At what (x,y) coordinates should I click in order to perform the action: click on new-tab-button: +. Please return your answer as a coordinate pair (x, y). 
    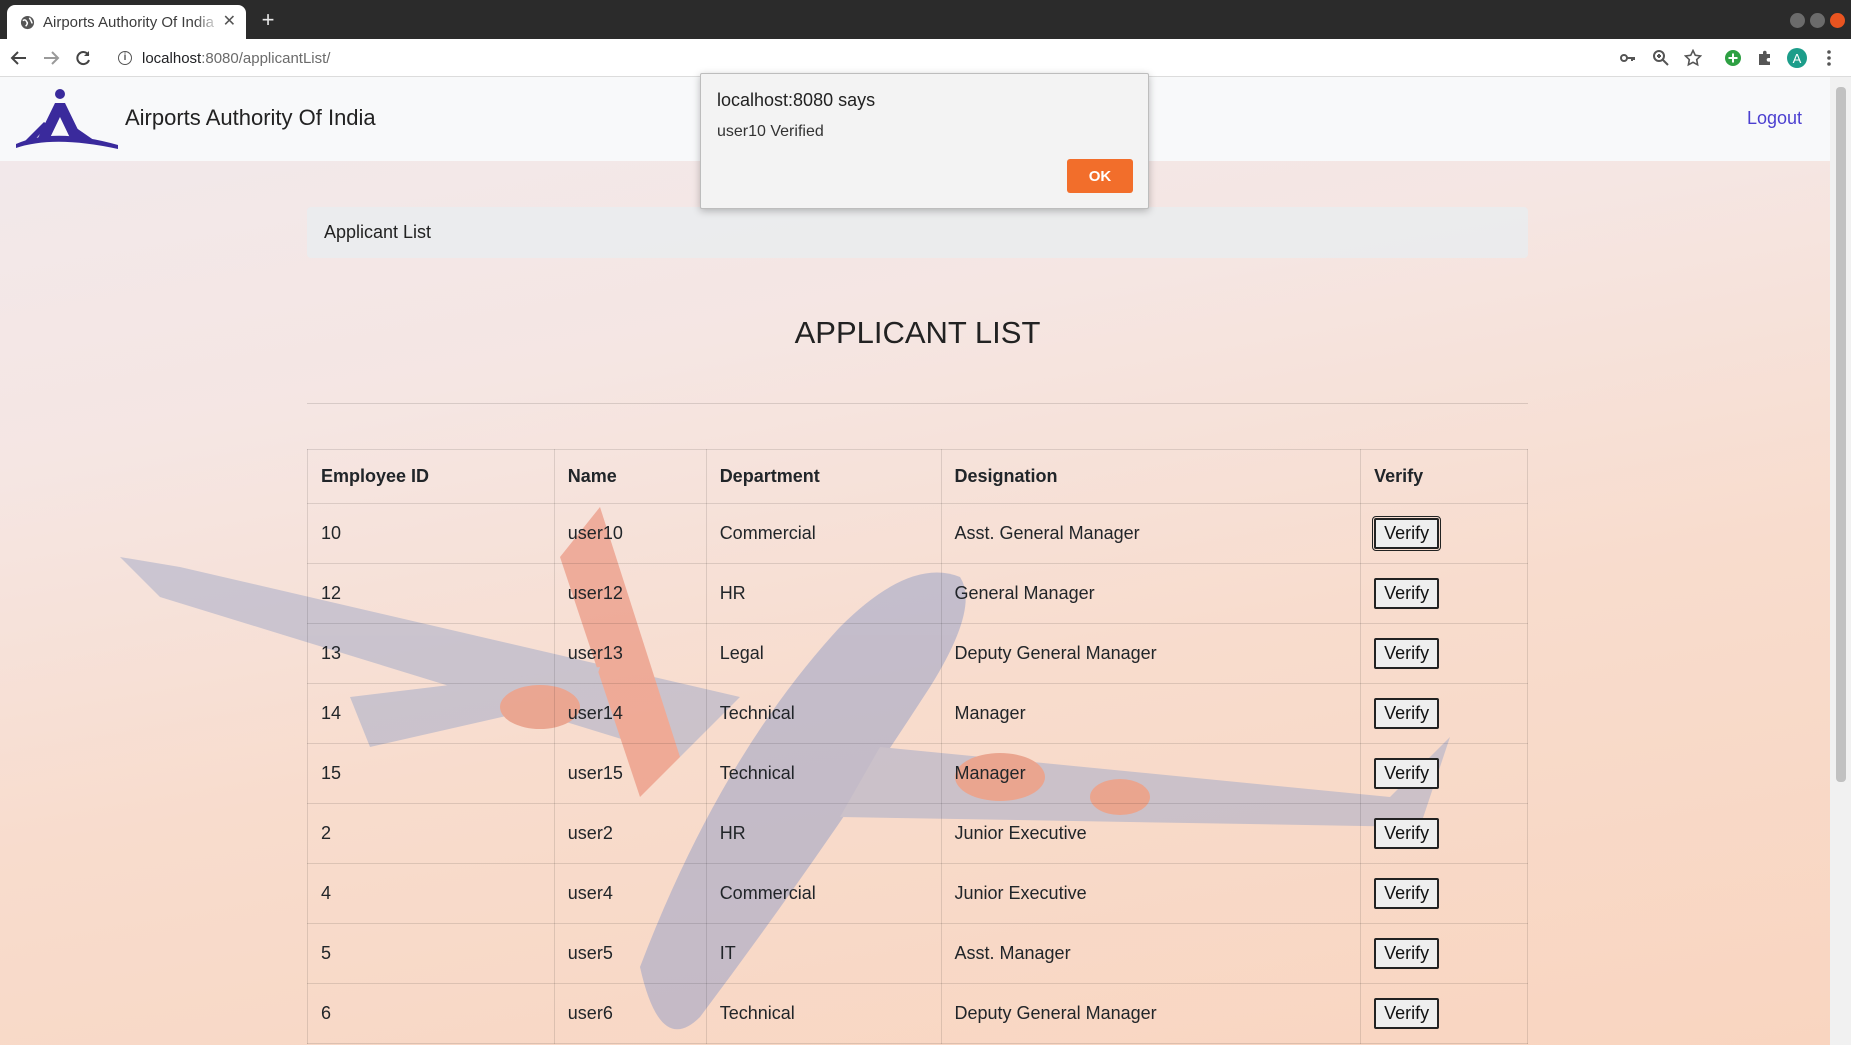
    Looking at the image, I should click on (268, 21).